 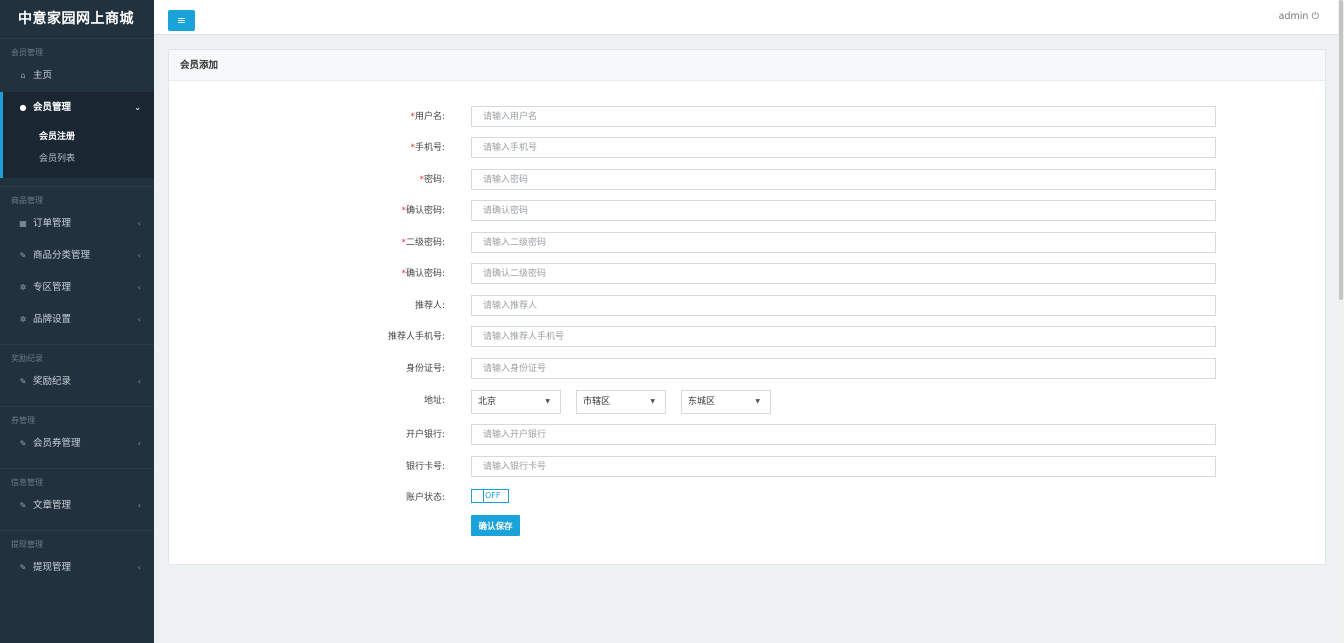 What do you see at coordinates (23, 420) in the screenshot?
I see `section-title: 券管理` at bounding box center [23, 420].